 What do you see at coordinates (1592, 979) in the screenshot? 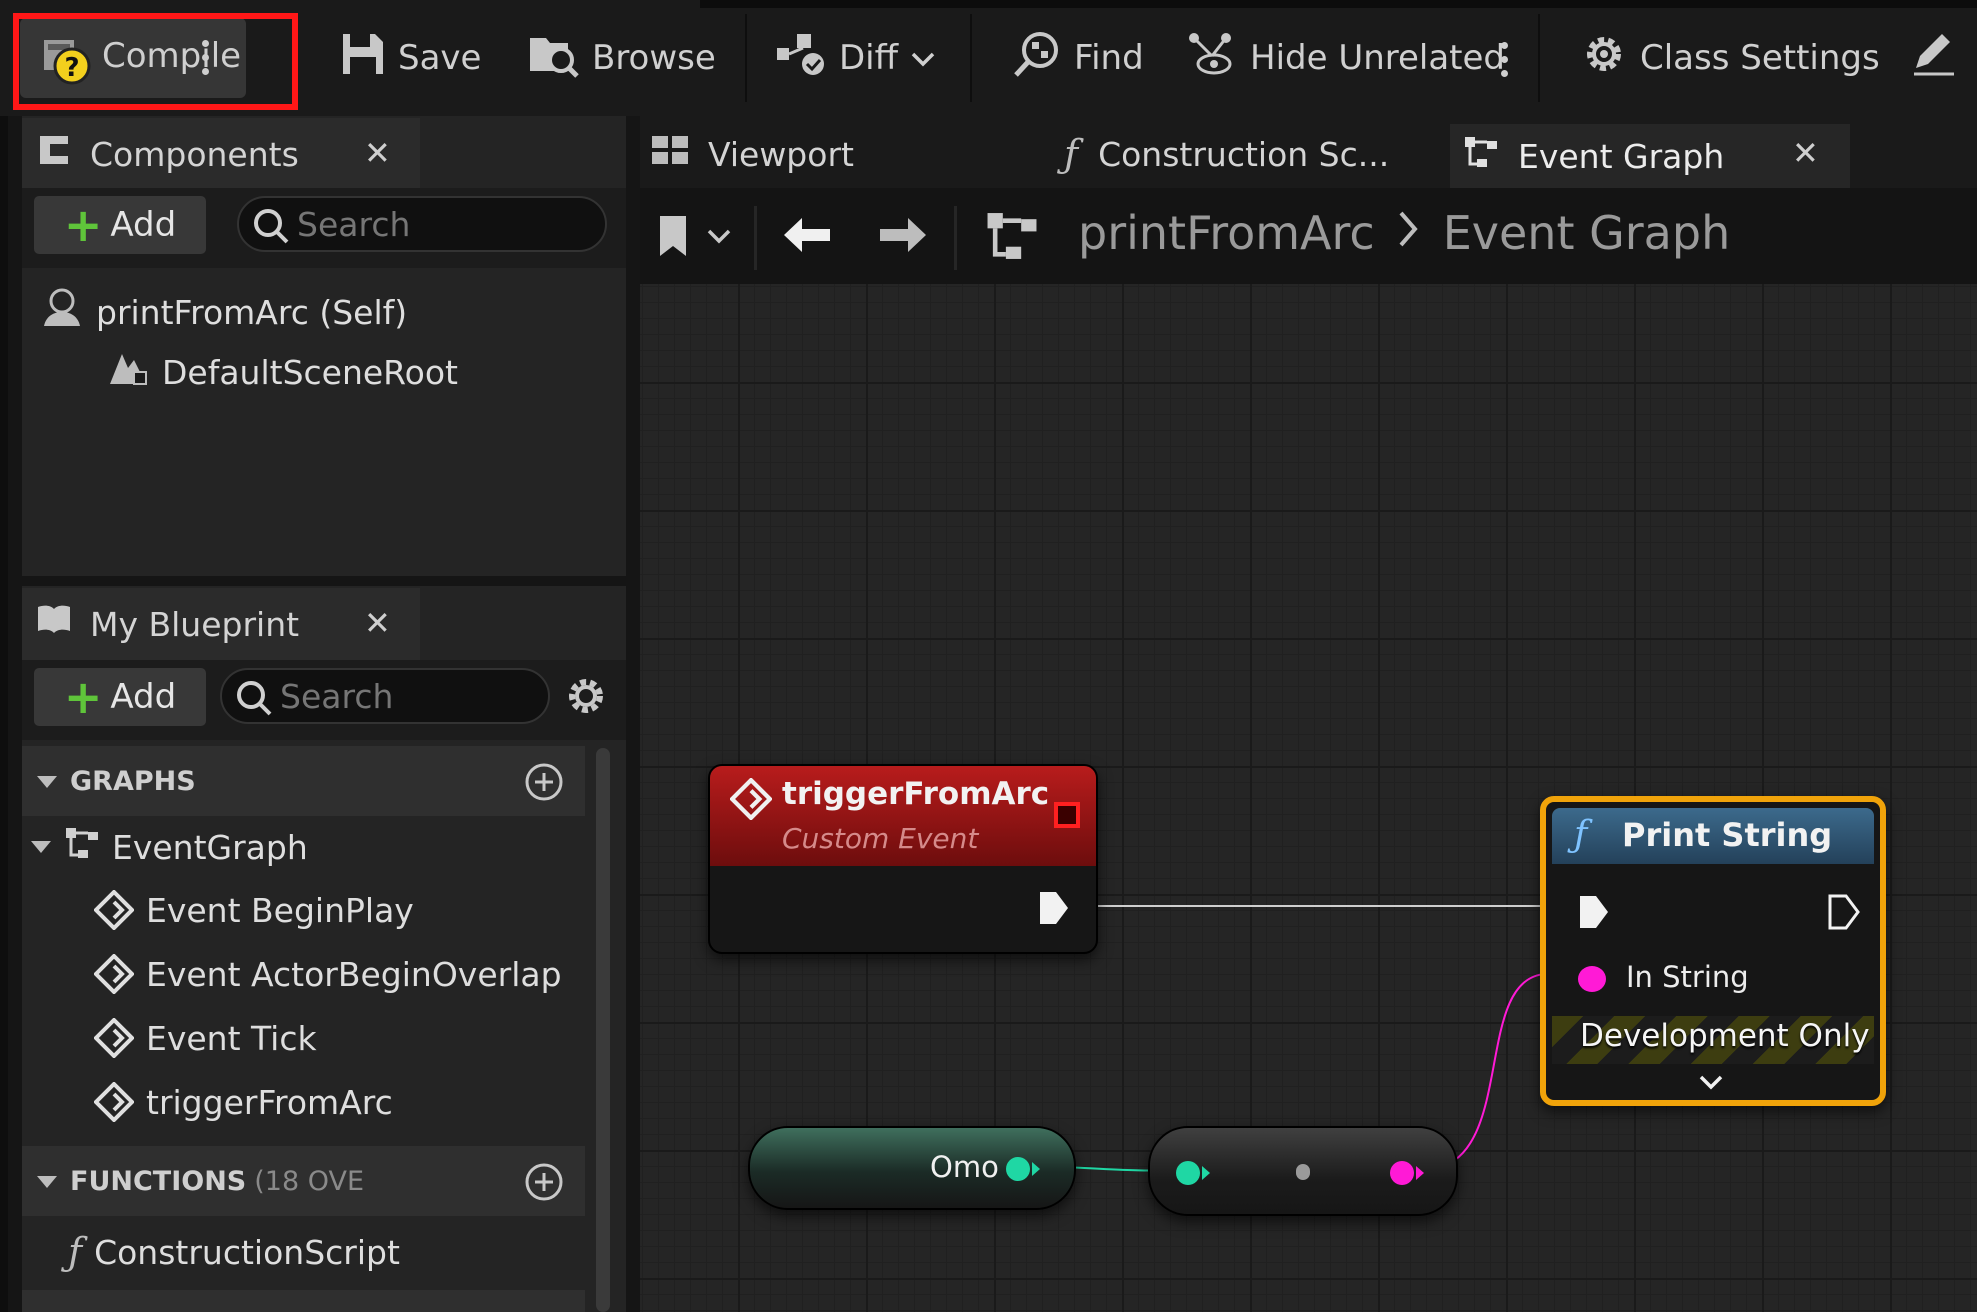
I see `in-string-pin` at bounding box center [1592, 979].